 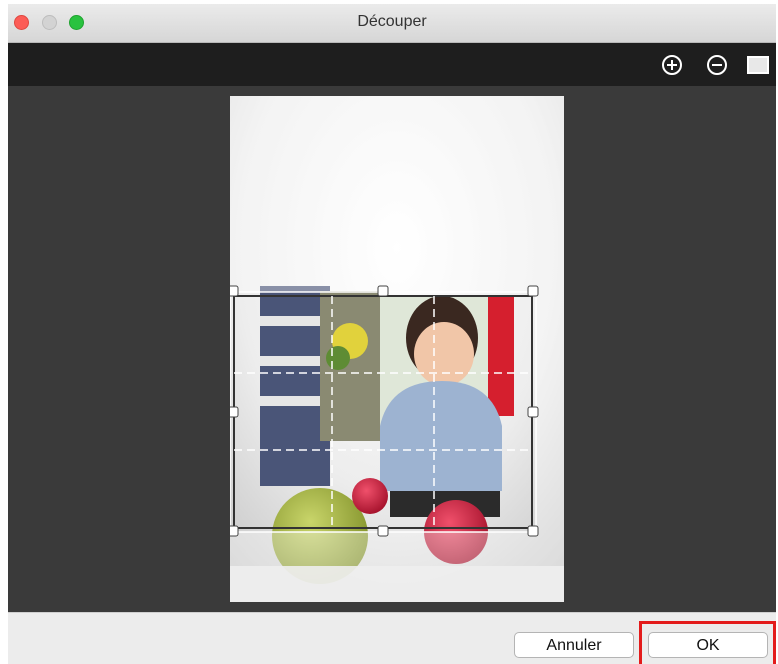 What do you see at coordinates (707, 642) in the screenshot?
I see `ok-button-highlight` at bounding box center [707, 642].